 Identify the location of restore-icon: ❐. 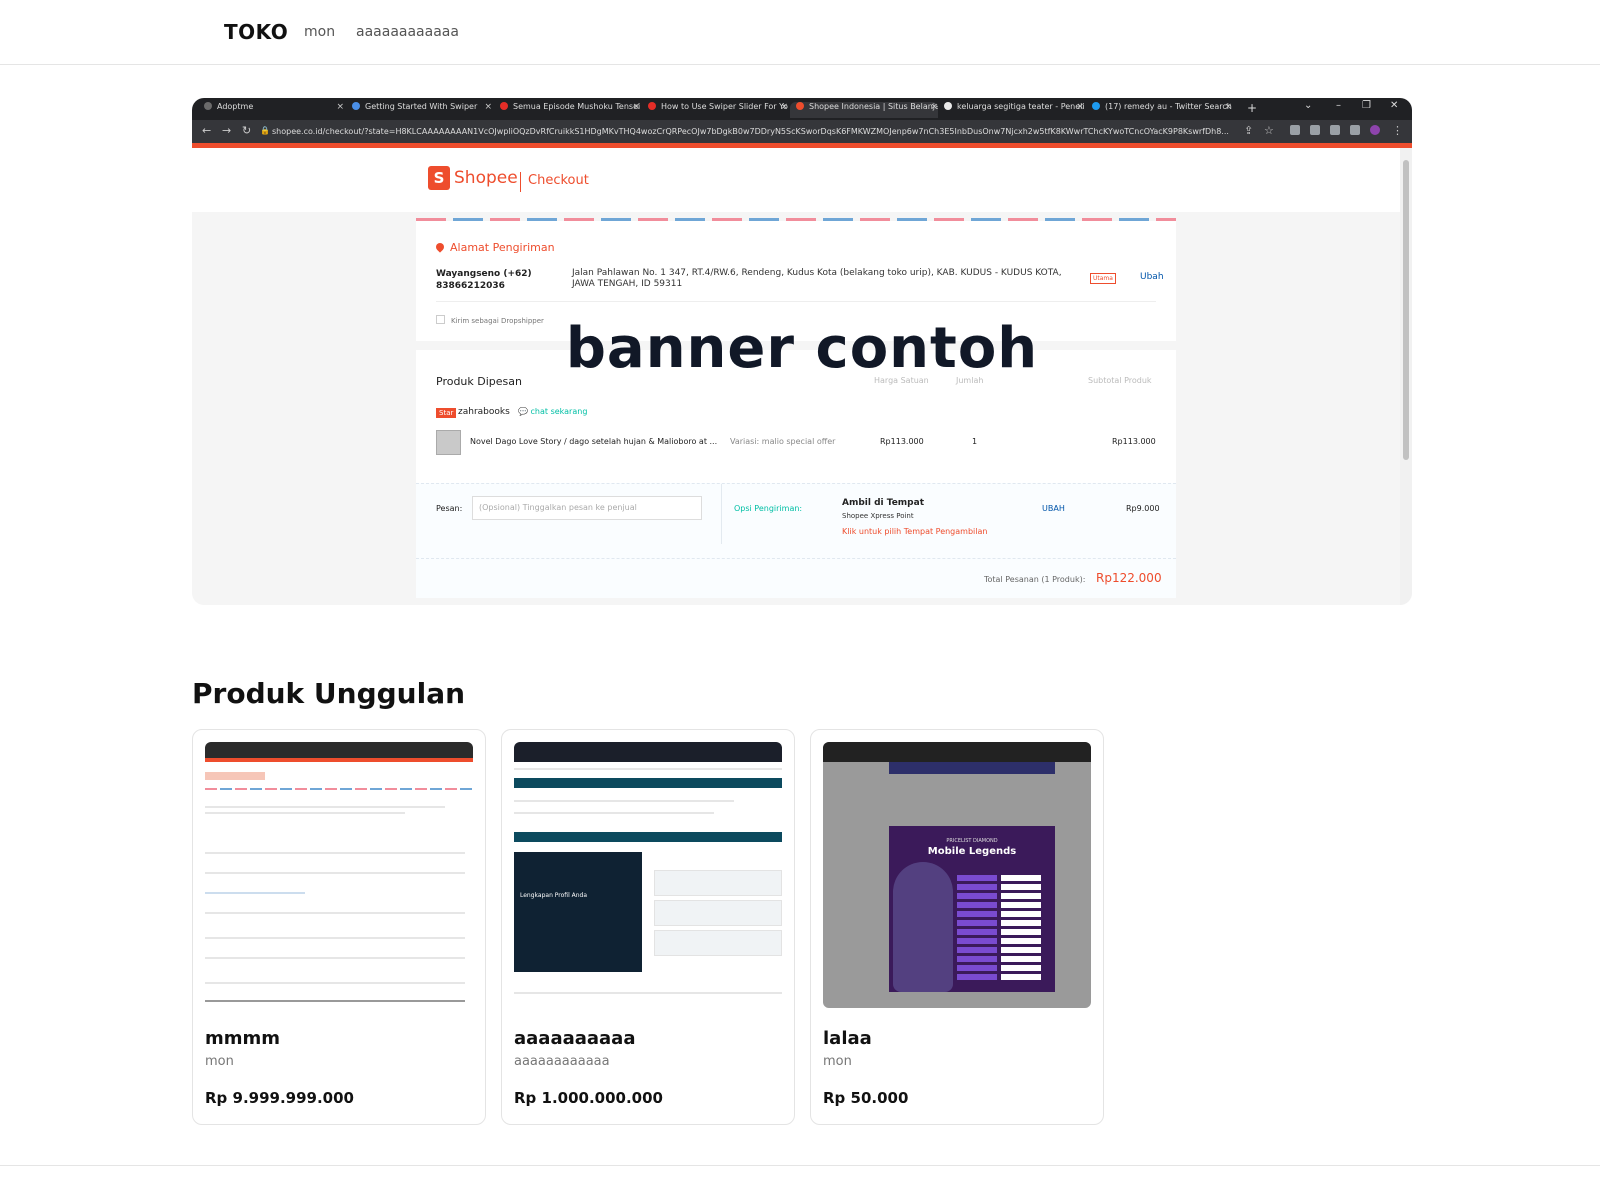
(1366, 105).